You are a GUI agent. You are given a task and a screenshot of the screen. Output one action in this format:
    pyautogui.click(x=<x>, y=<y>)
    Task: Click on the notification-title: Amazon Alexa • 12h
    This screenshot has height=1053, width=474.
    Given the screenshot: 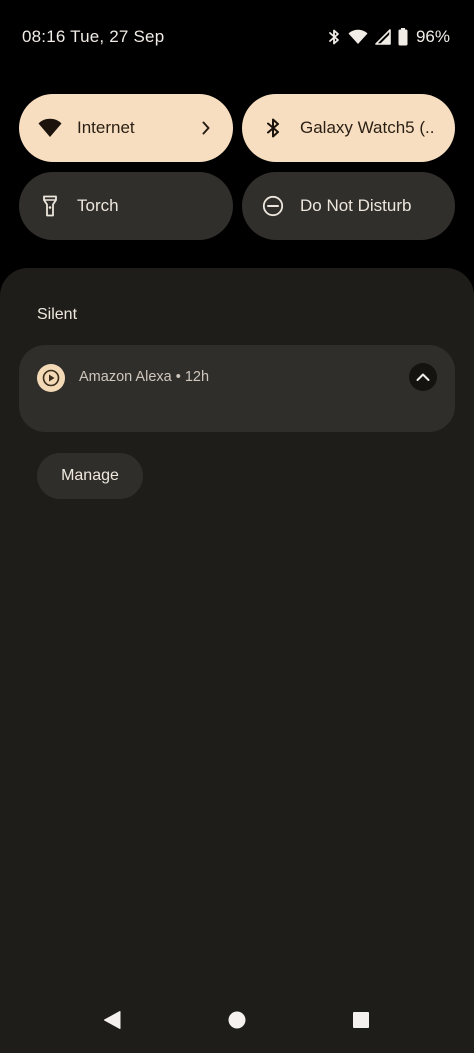 What is the action you would take?
    pyautogui.click(x=144, y=377)
    